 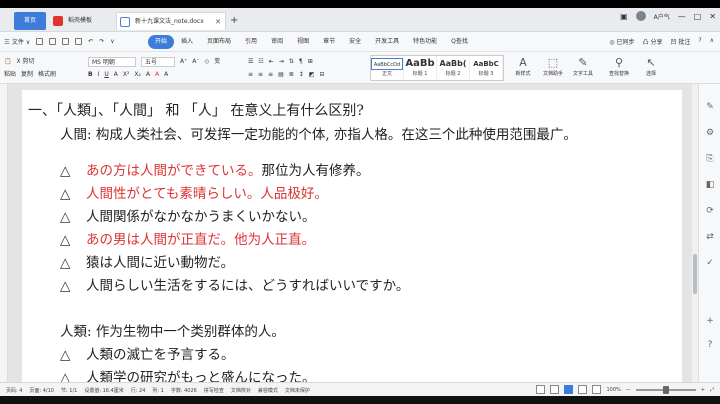 What do you see at coordinates (187, 42) in the screenshot?
I see `tab-insert: 插入` at bounding box center [187, 42].